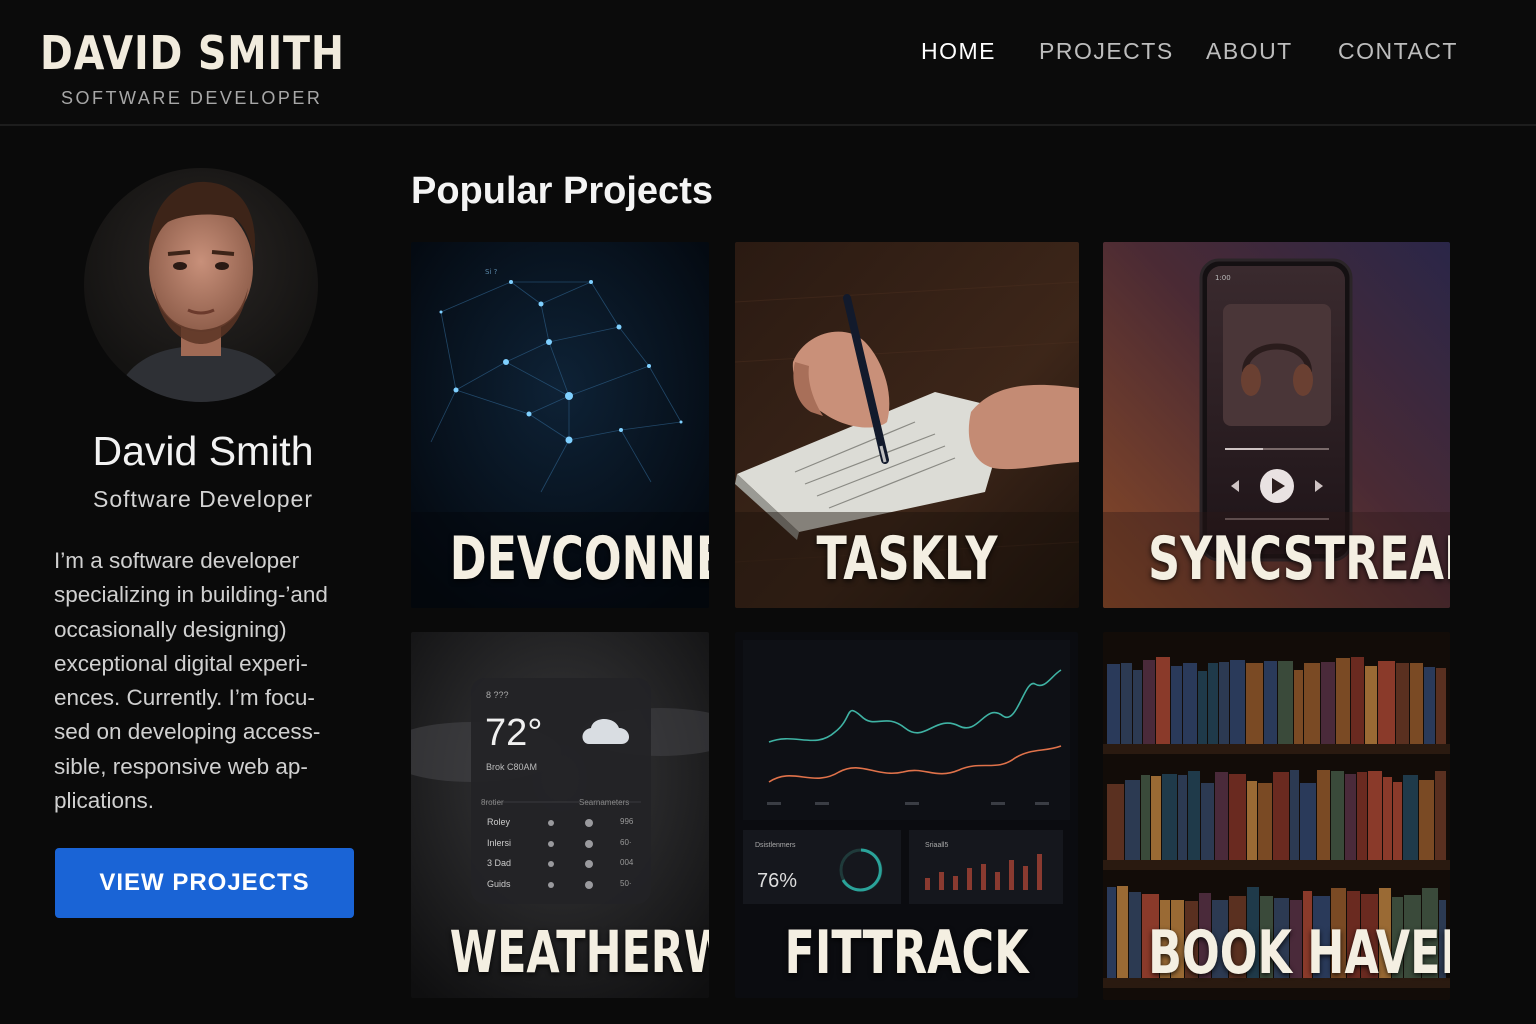  Describe the element at coordinates (492, 802) in the screenshot. I see `weather-table-left-header: 8rotier` at that location.